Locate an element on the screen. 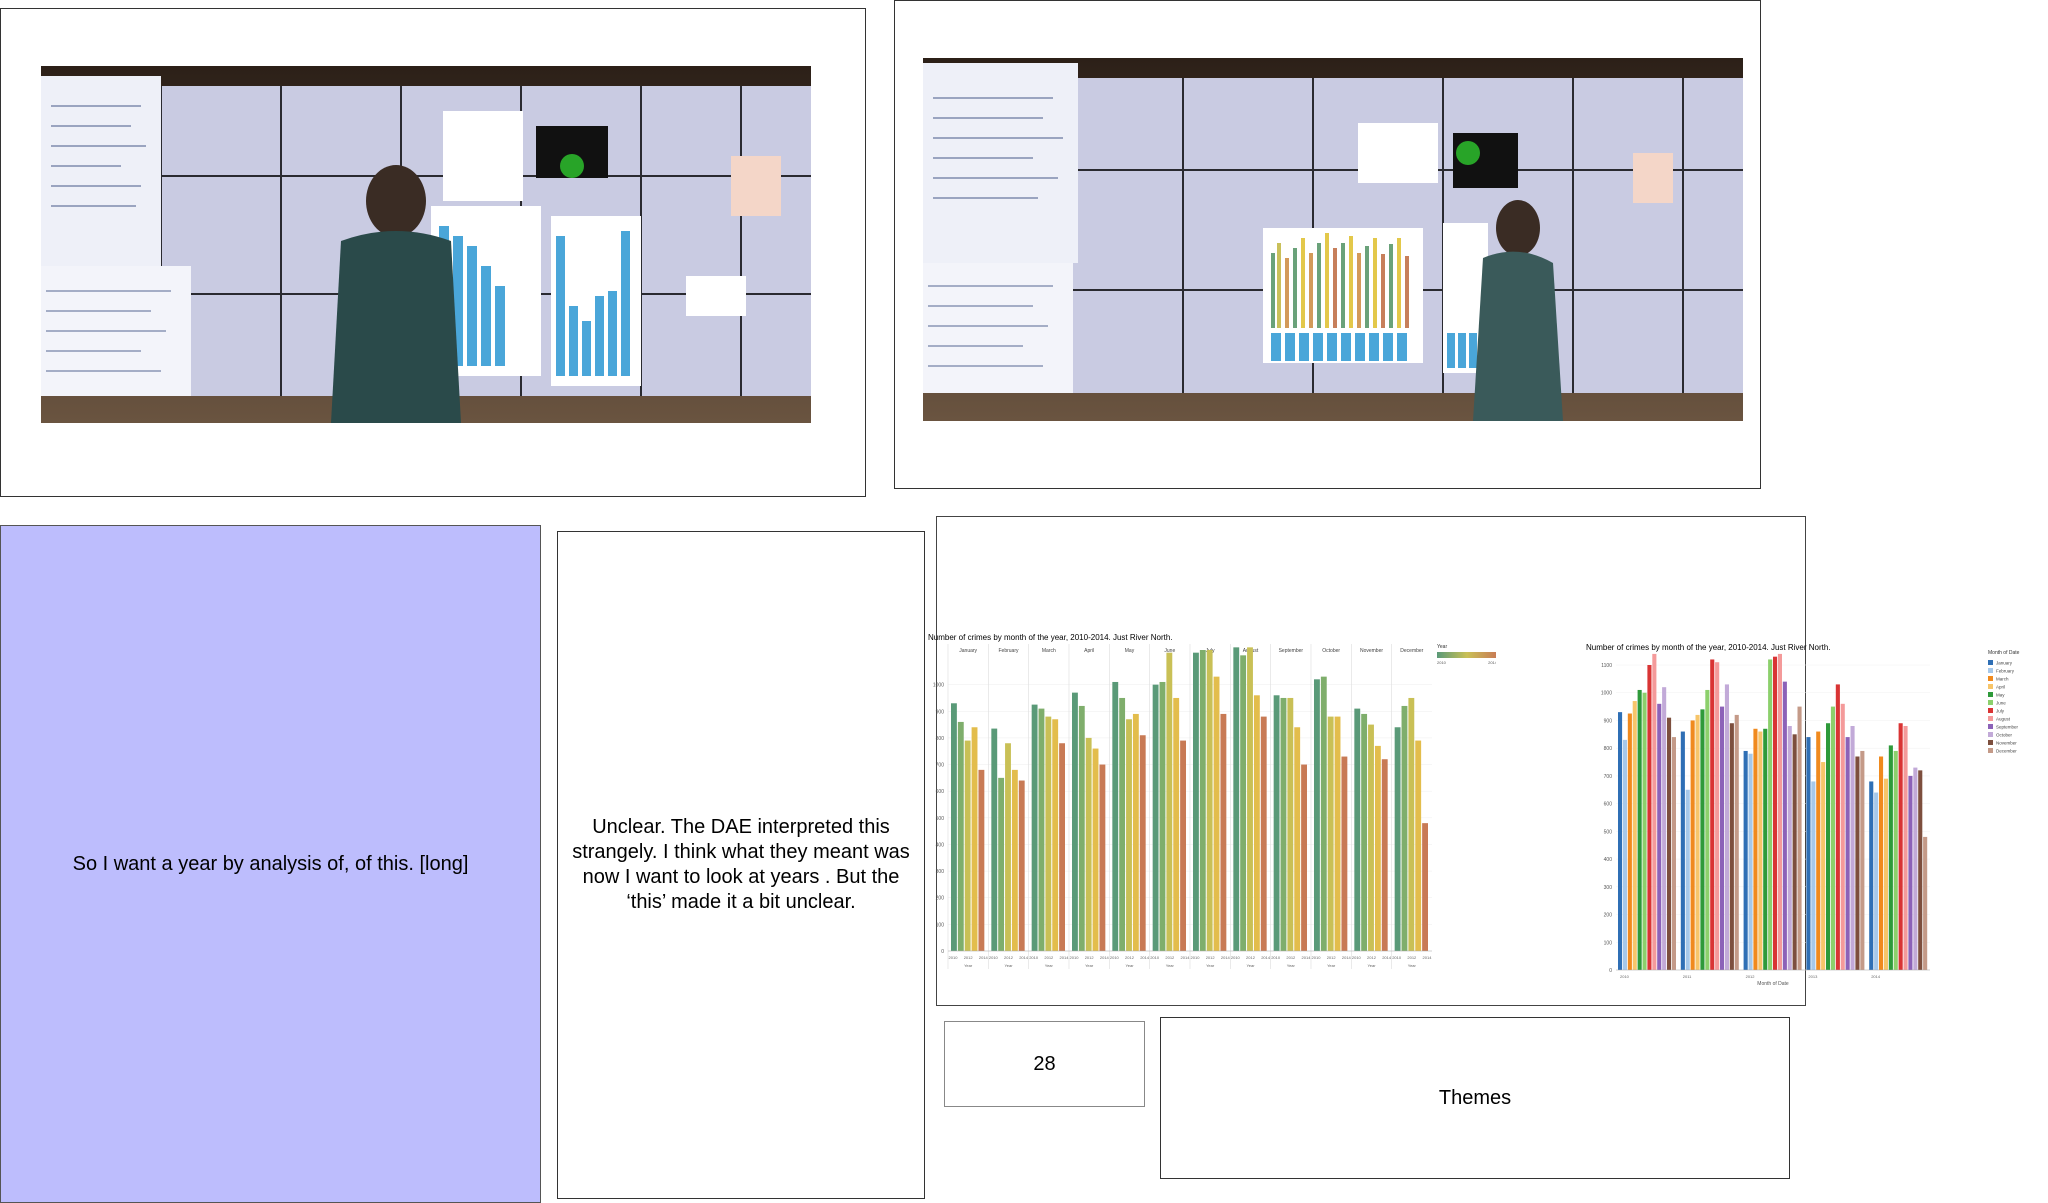 The height and width of the screenshot is (1203, 2048). chart1-ytick: 1000 is located at coordinates (938, 686).